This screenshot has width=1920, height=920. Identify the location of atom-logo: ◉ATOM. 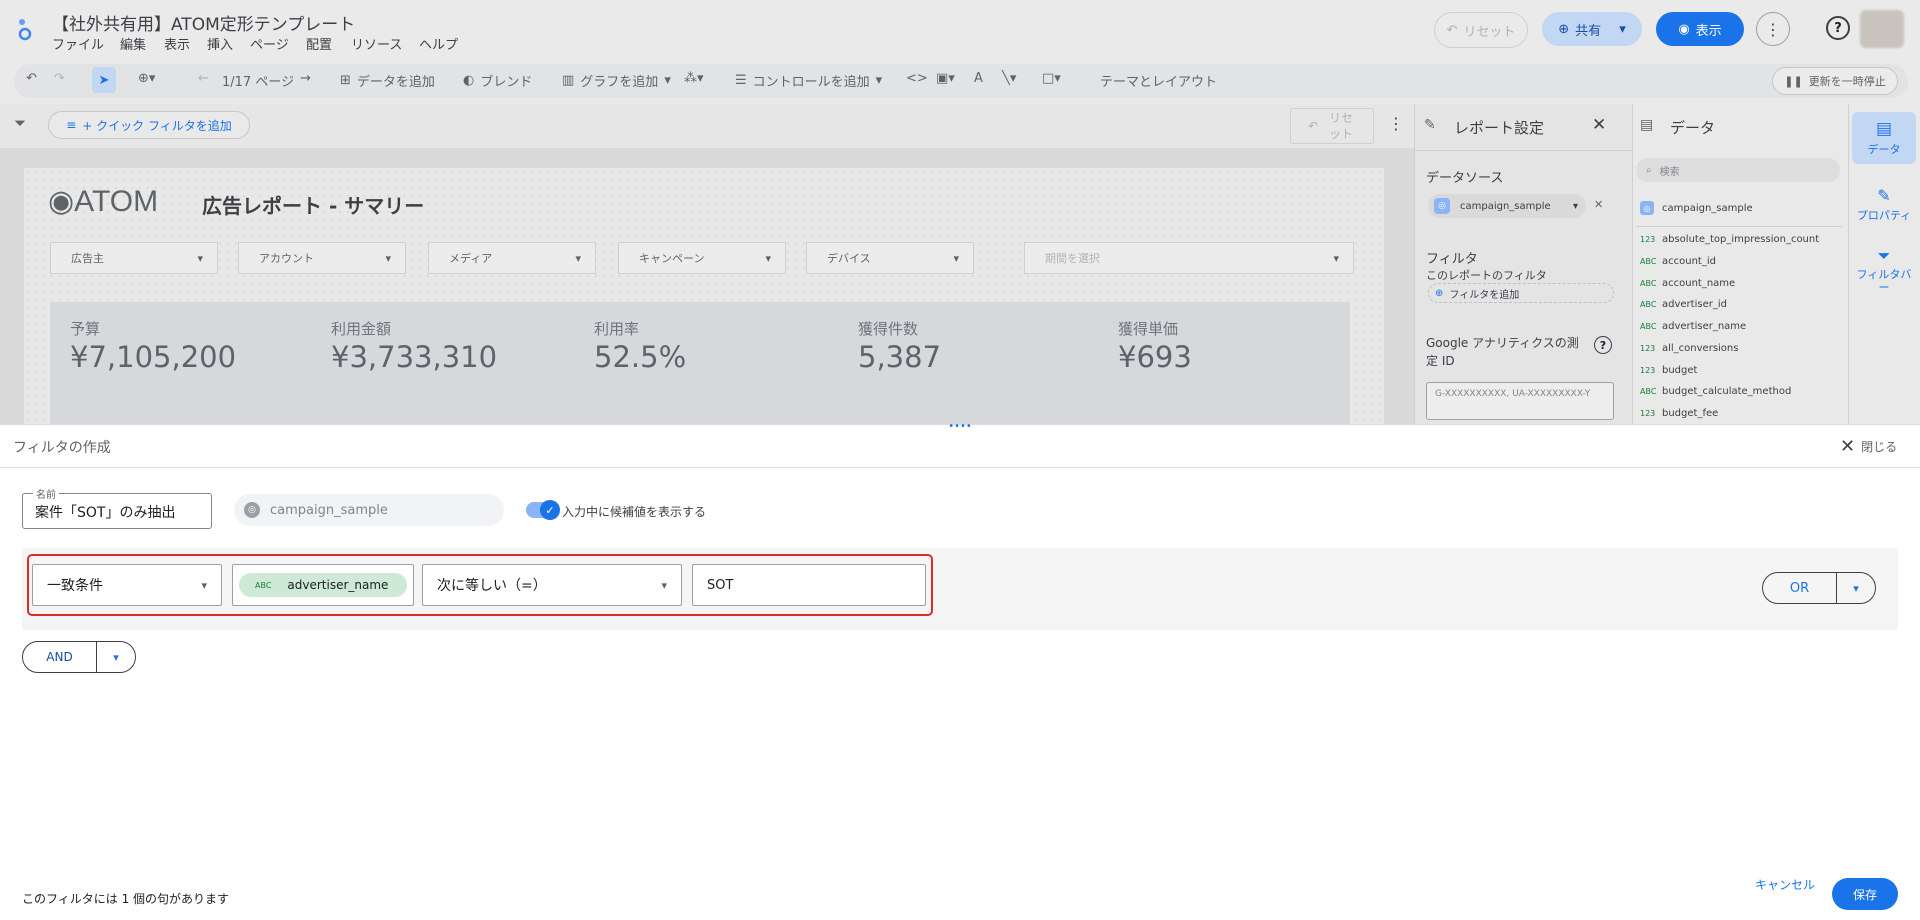
(103, 201).